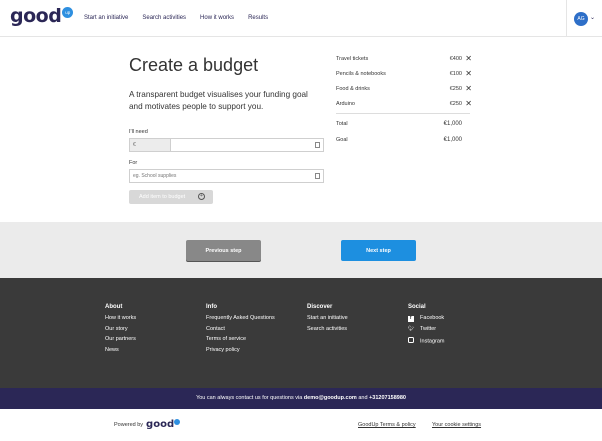 The height and width of the screenshot is (441, 602). Describe the element at coordinates (456, 425) in the screenshot. I see `cookie-settings-link: Your cookie settings` at that location.